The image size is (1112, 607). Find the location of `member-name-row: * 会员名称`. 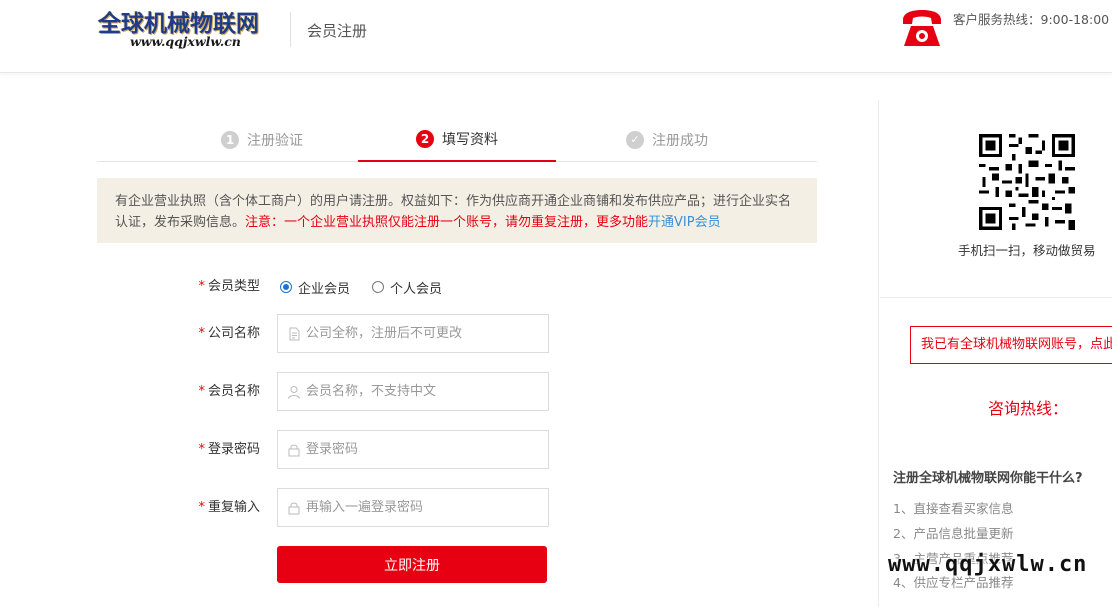

member-name-row: * 会员名称 is located at coordinates (370, 392).